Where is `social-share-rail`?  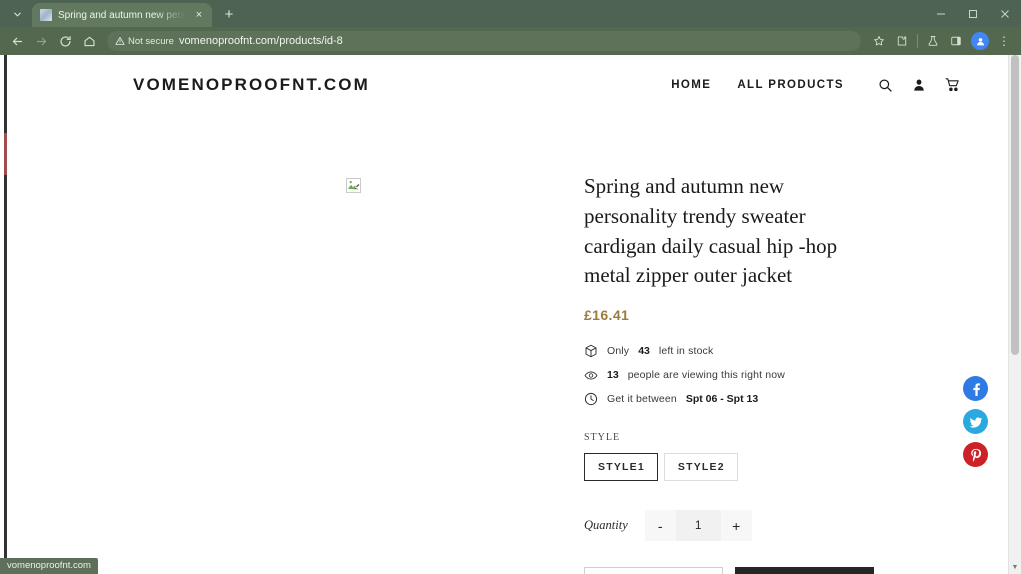 social-share-rail is located at coordinates (975, 421).